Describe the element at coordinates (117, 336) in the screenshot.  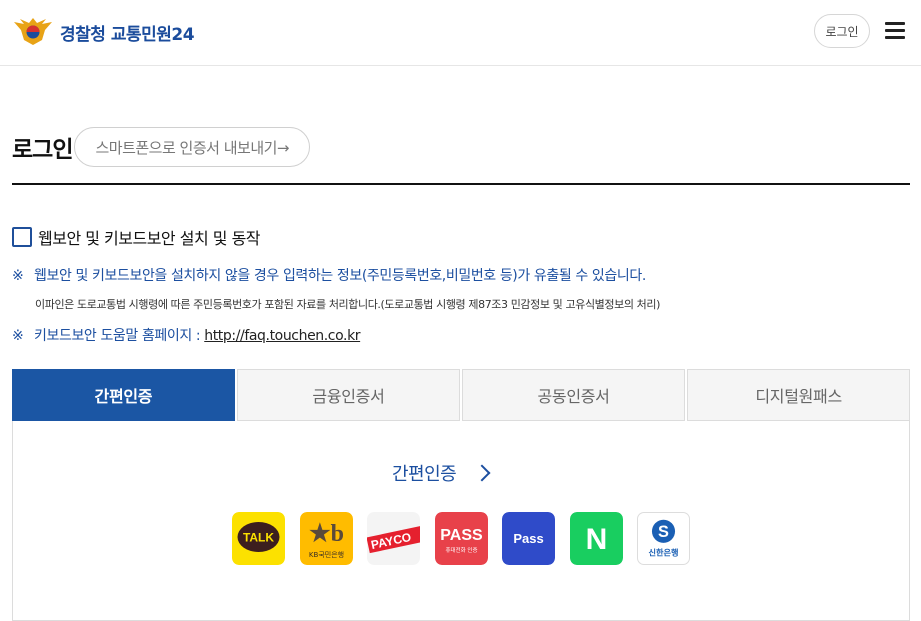
I see `keyboard-help-label: 키보드보안 도움말 홈페이지 :` at that location.